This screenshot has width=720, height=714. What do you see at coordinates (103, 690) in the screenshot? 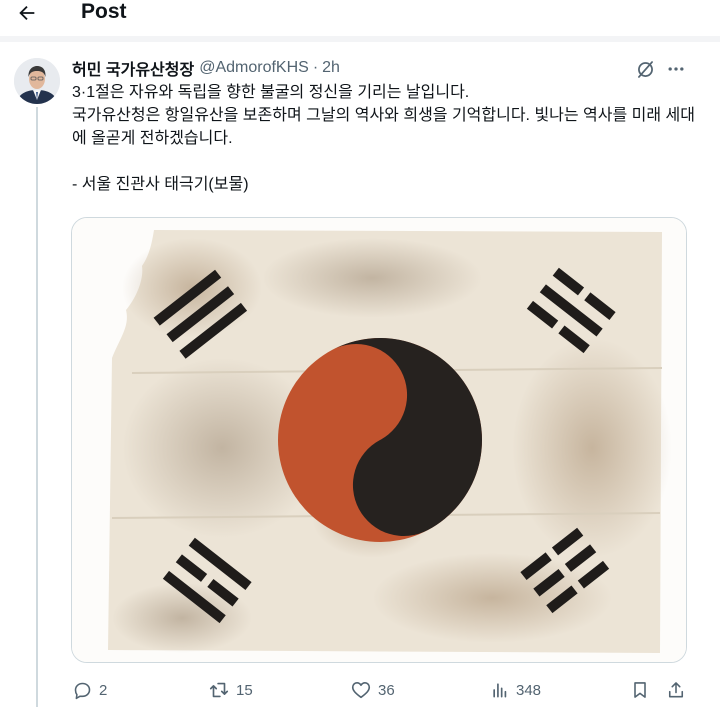
I see `reply-count: 2` at bounding box center [103, 690].